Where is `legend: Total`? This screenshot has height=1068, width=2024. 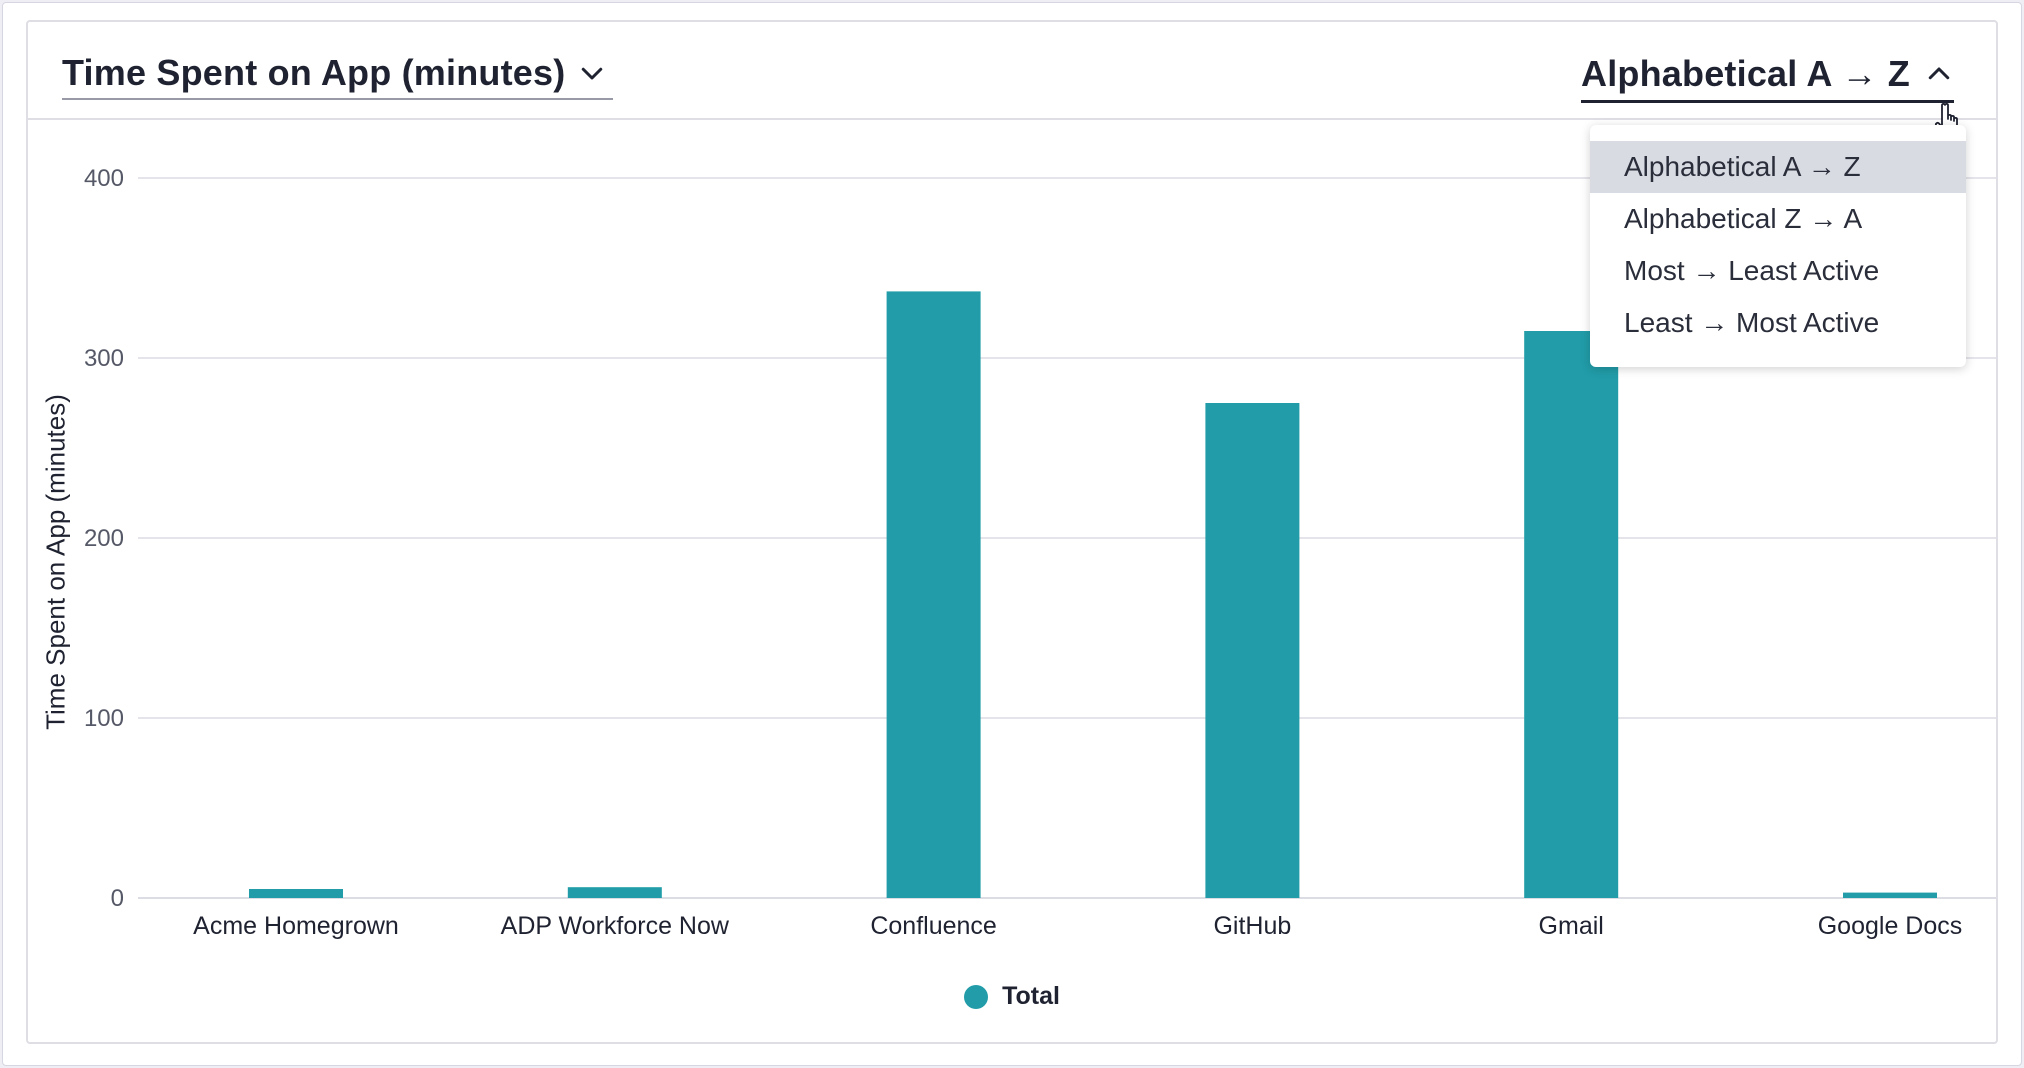
legend: Total is located at coordinates (1012, 996).